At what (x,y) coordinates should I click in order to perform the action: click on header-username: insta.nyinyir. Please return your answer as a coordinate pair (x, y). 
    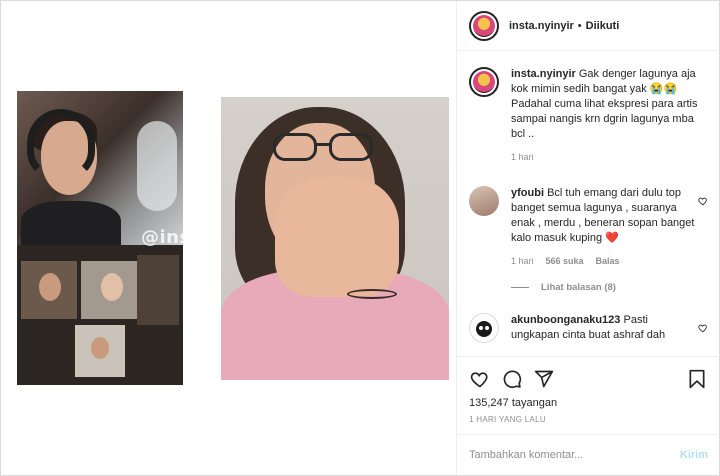
    Looking at the image, I should click on (541, 26).